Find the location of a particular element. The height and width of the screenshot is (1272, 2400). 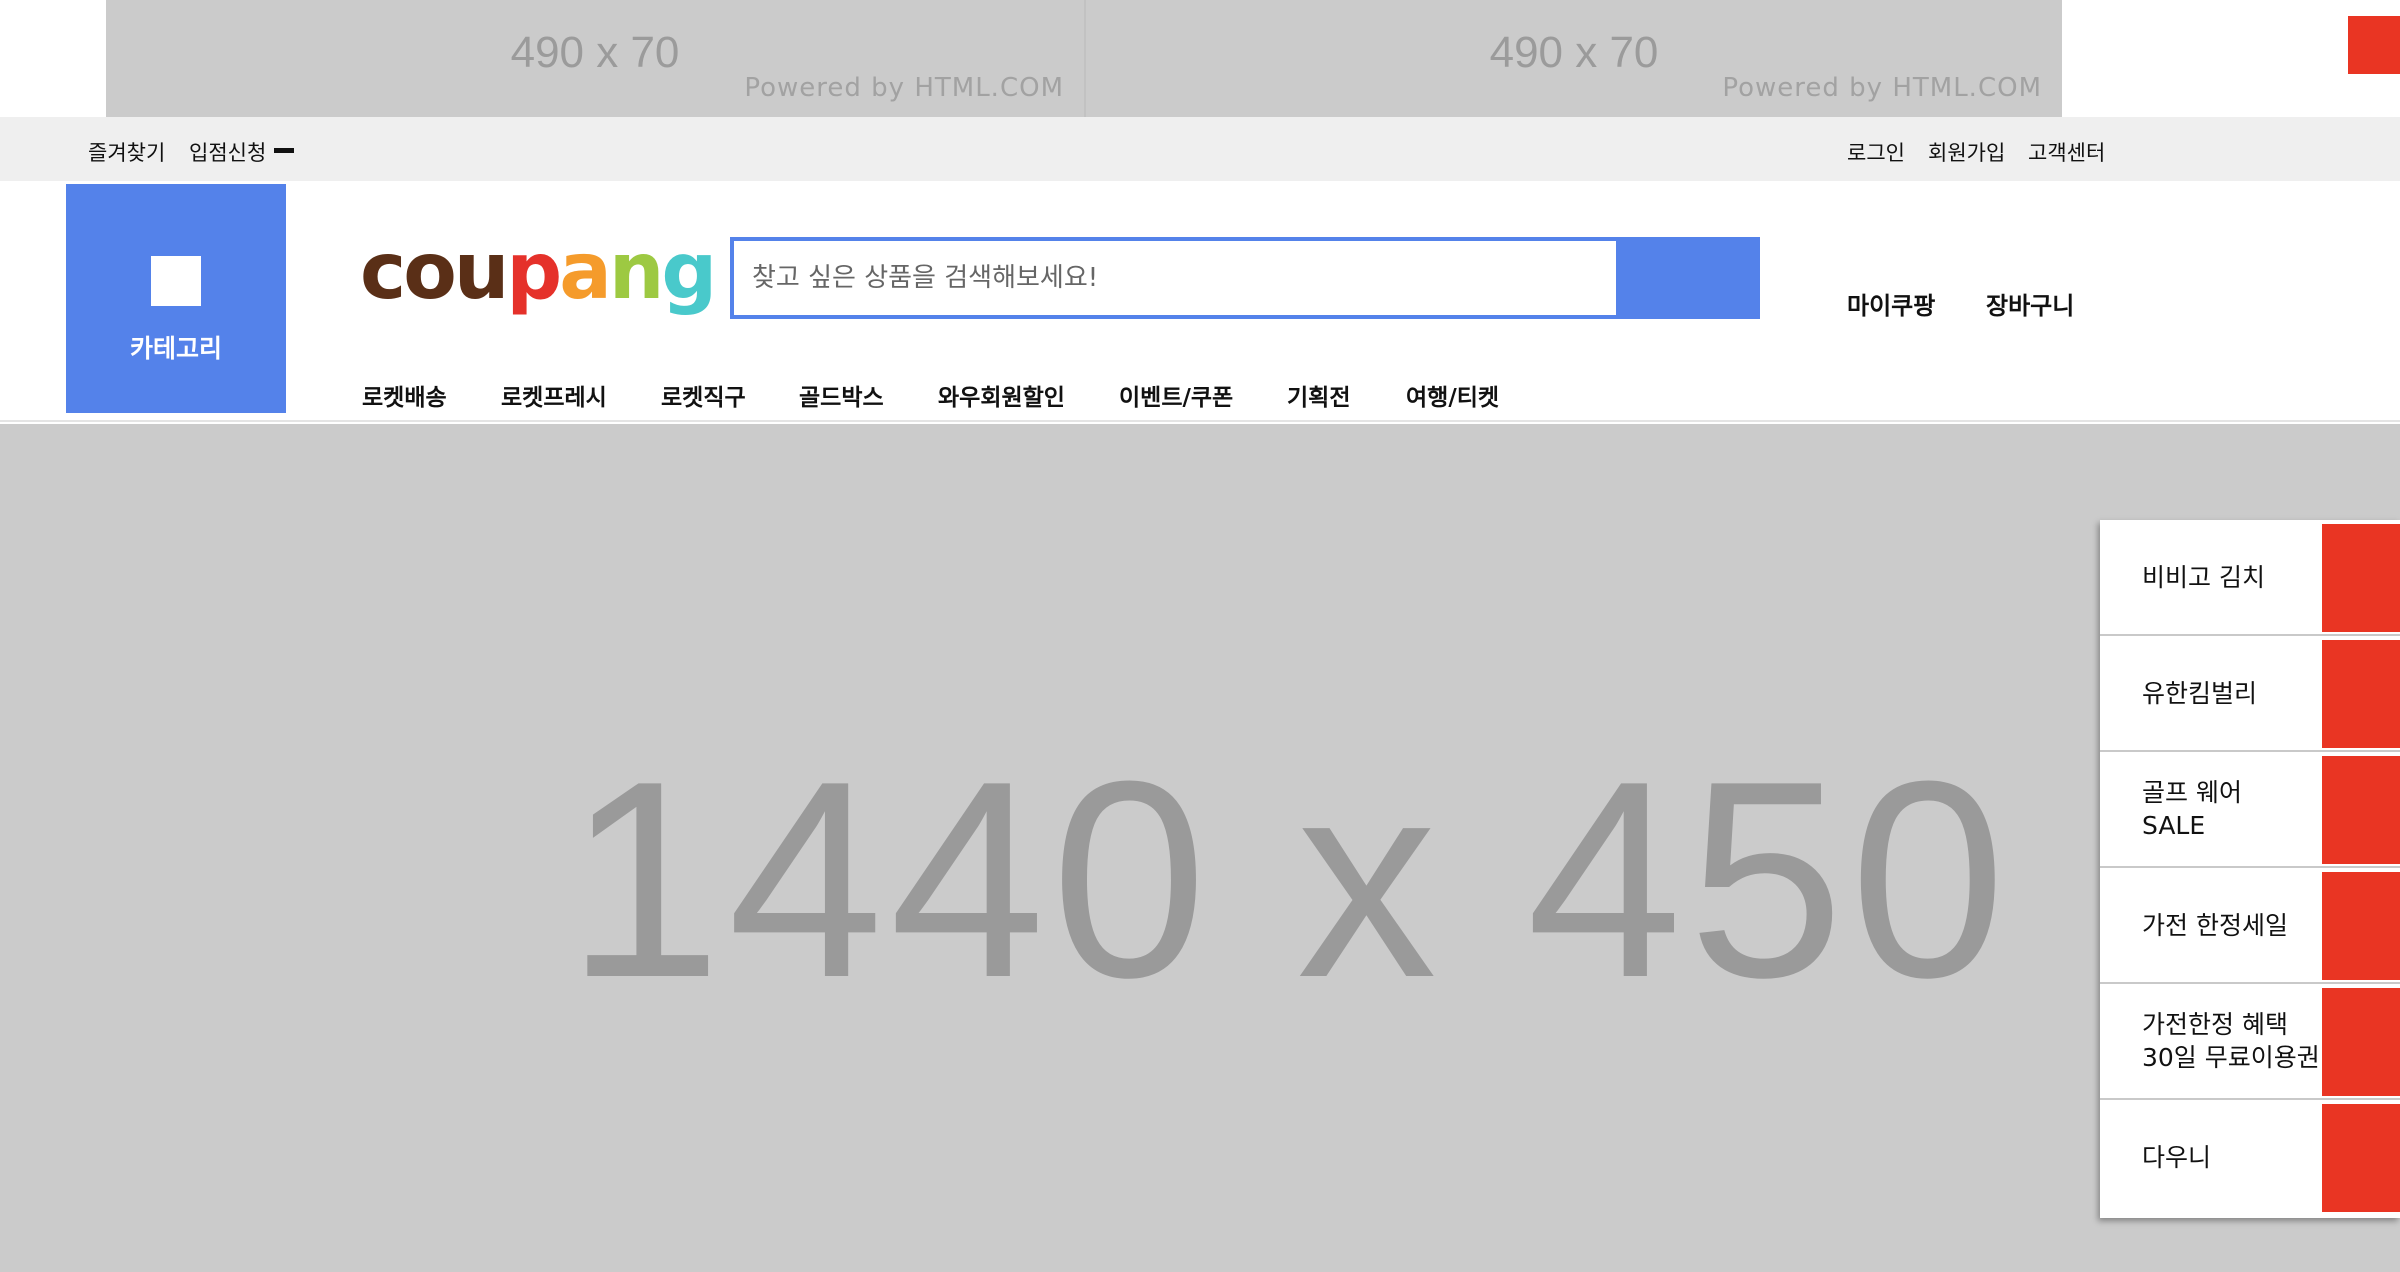

nav-item-wow-discount: 와우회원할인 is located at coordinates (1001, 395).